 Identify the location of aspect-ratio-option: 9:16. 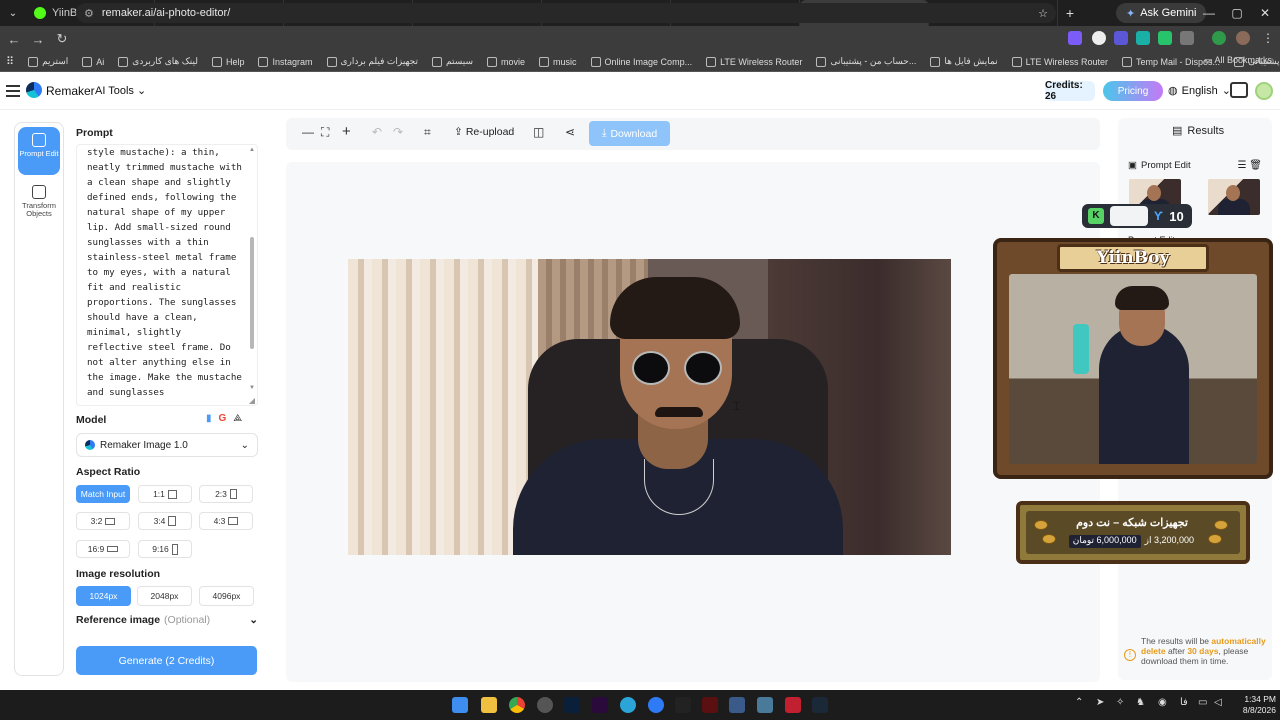
(165, 549).